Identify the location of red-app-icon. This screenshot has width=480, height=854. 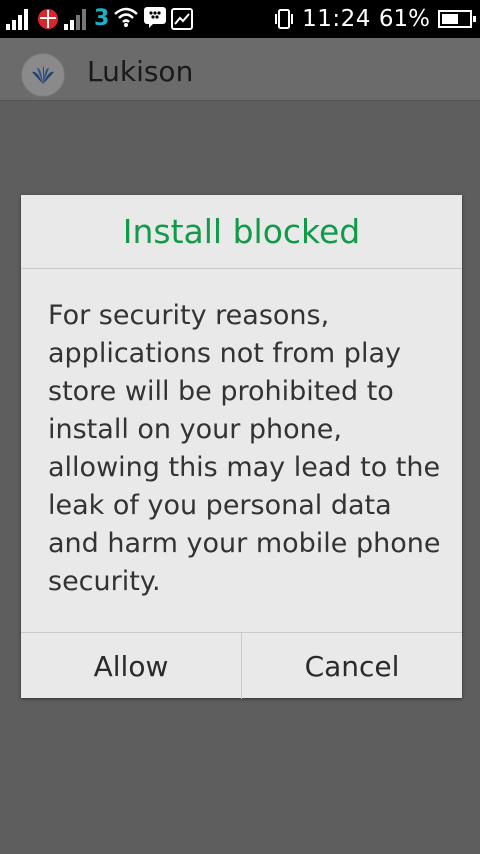
(48, 19).